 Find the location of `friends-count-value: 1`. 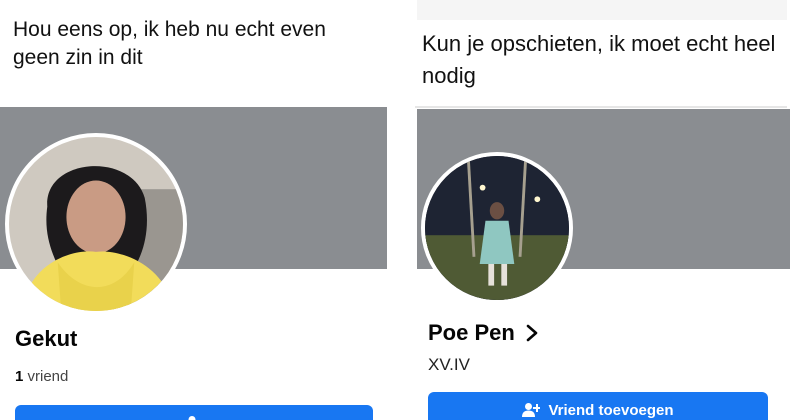

friends-count-value: 1 is located at coordinates (19, 376).